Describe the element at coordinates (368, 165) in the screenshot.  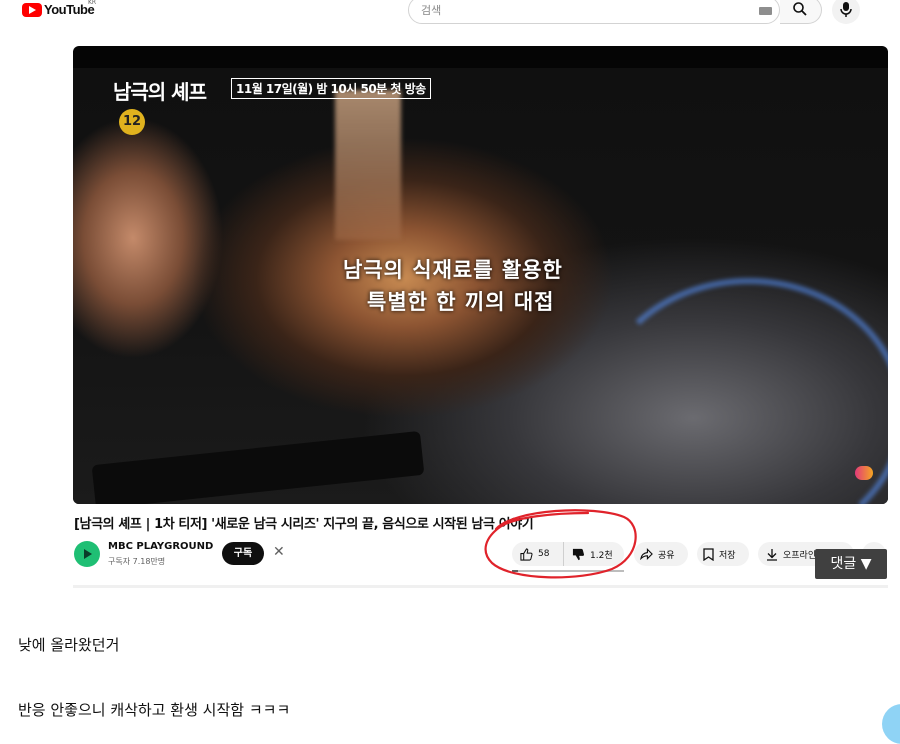
I see `pouring-liquid` at that location.